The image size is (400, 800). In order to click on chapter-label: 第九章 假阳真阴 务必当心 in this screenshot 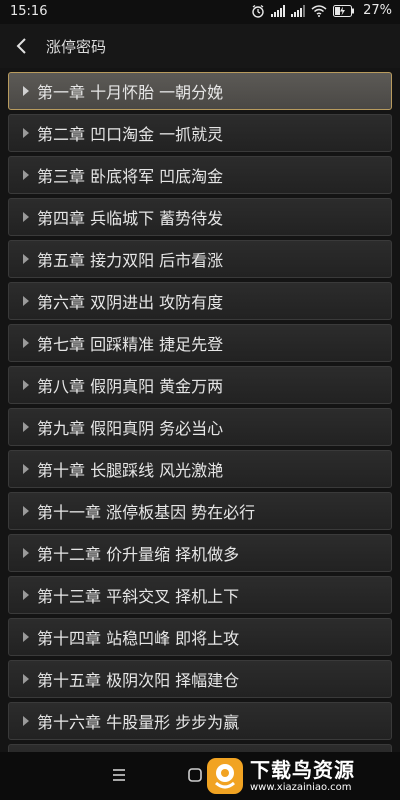, I will do `click(130, 428)`.